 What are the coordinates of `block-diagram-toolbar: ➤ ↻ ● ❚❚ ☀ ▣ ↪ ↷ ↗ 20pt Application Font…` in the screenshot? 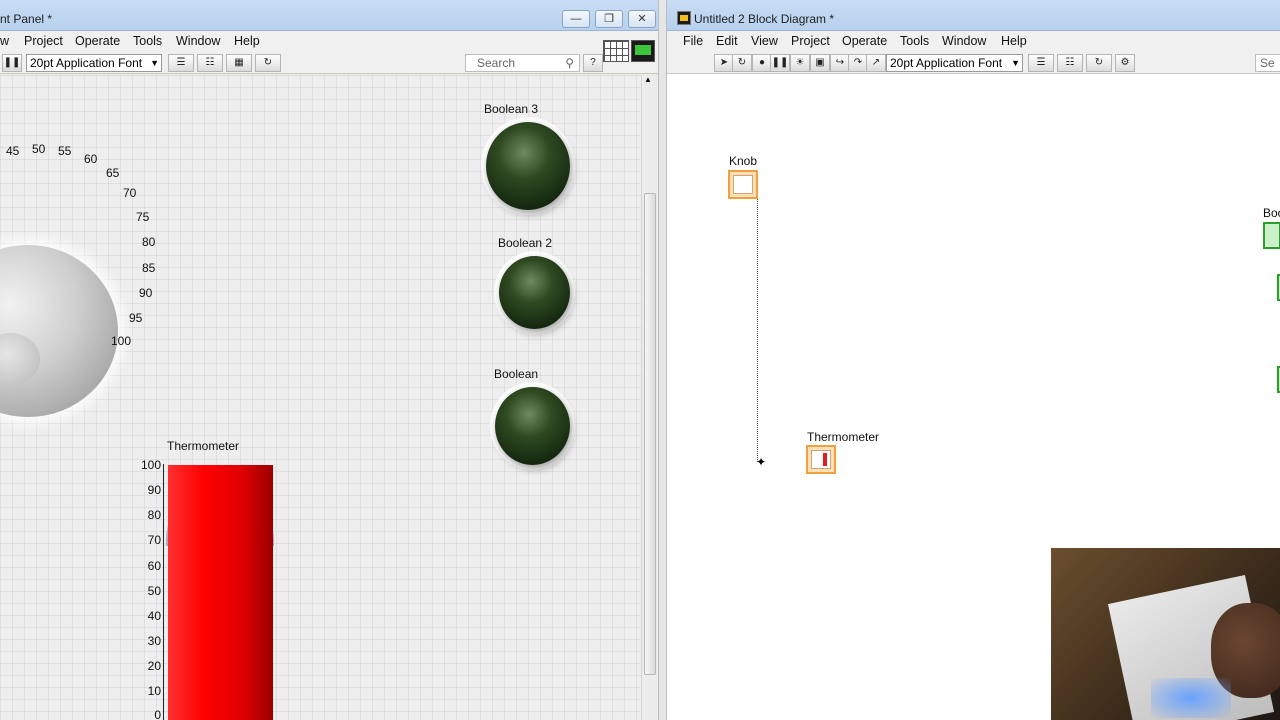 It's located at (973, 63).